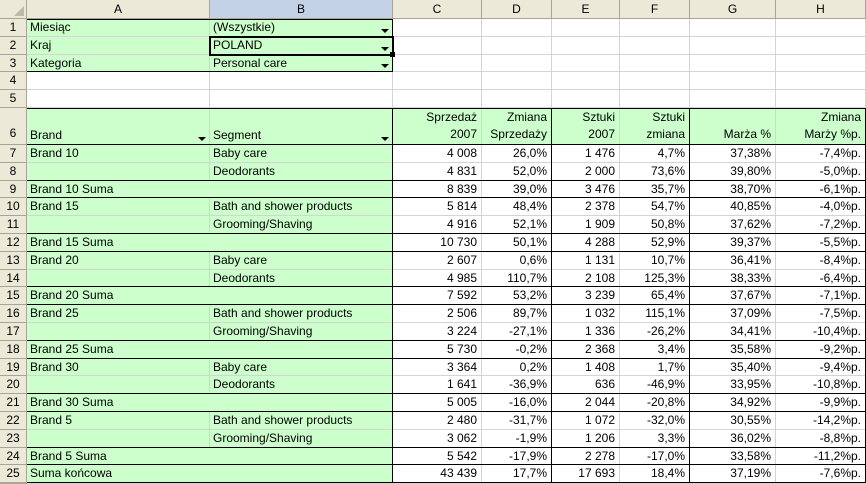  What do you see at coordinates (821, 207) in the screenshot?
I see `value-cell-h: -4,0%p.` at bounding box center [821, 207].